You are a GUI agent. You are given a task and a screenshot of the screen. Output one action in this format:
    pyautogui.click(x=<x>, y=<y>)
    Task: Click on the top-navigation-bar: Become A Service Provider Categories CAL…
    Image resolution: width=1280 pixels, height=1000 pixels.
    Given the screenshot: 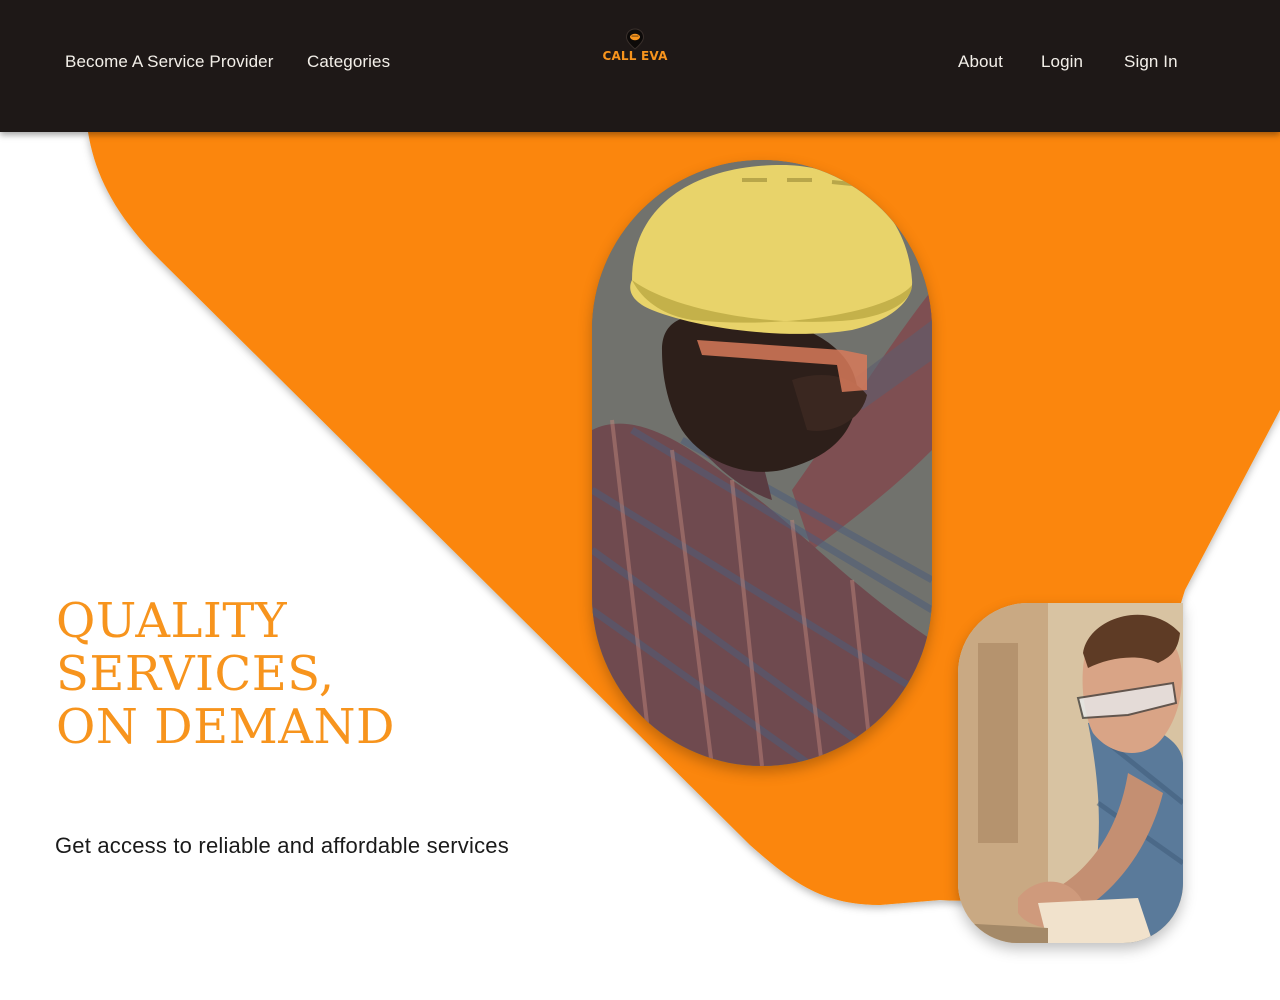 What is the action you would take?
    pyautogui.click(x=640, y=66)
    